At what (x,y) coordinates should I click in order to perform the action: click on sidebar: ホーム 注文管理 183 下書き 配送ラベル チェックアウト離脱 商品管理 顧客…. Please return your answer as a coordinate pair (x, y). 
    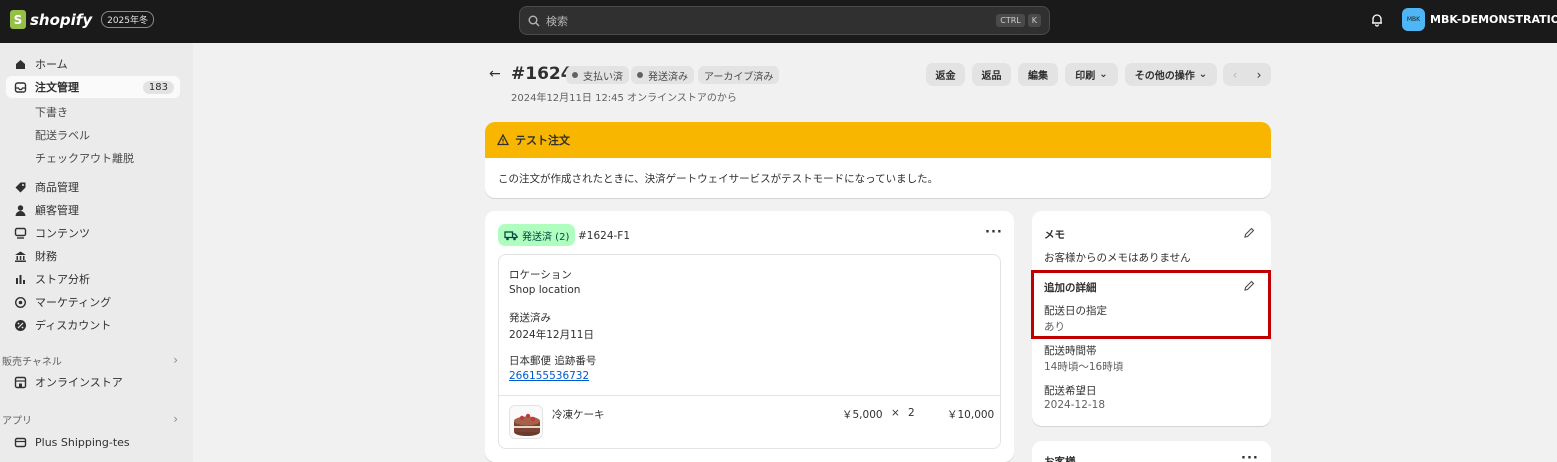
    Looking at the image, I should click on (96, 252).